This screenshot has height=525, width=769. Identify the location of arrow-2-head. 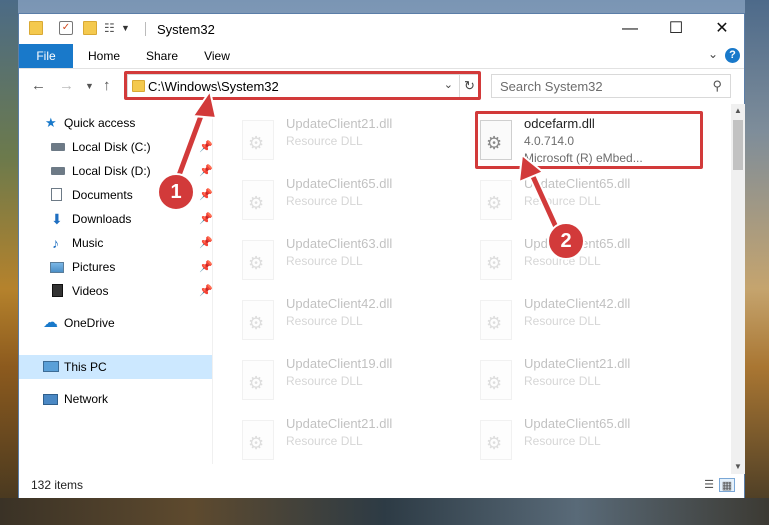
(531, 168).